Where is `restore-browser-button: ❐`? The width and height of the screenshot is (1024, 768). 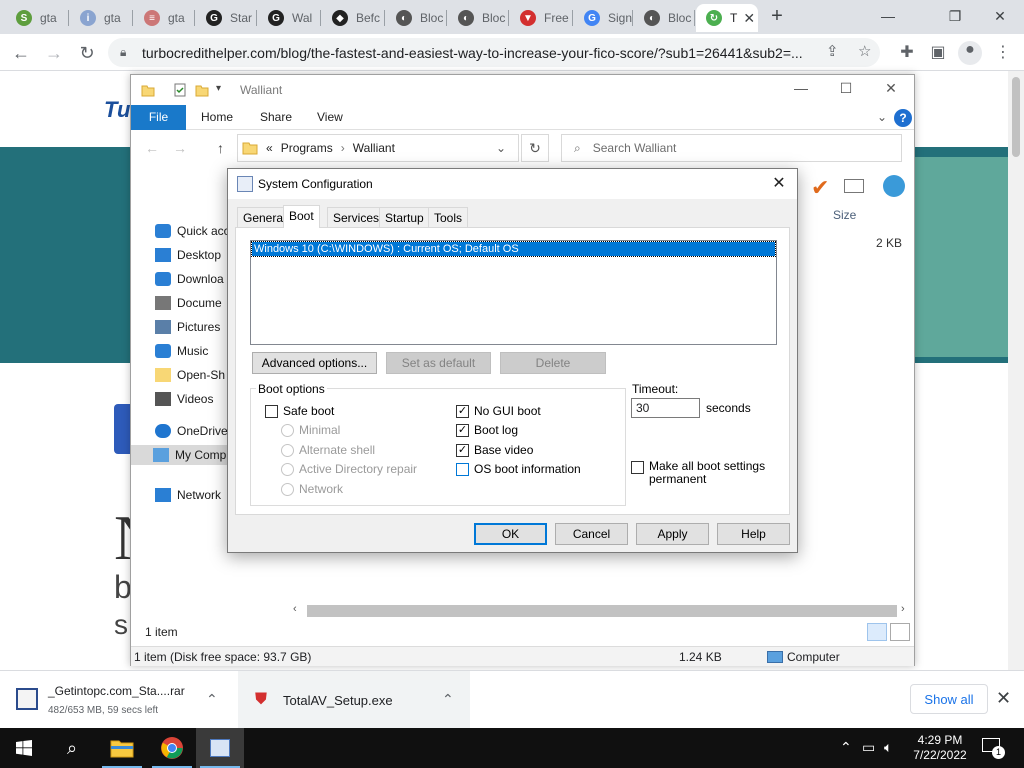 restore-browser-button: ❐ is located at coordinates (955, 16).